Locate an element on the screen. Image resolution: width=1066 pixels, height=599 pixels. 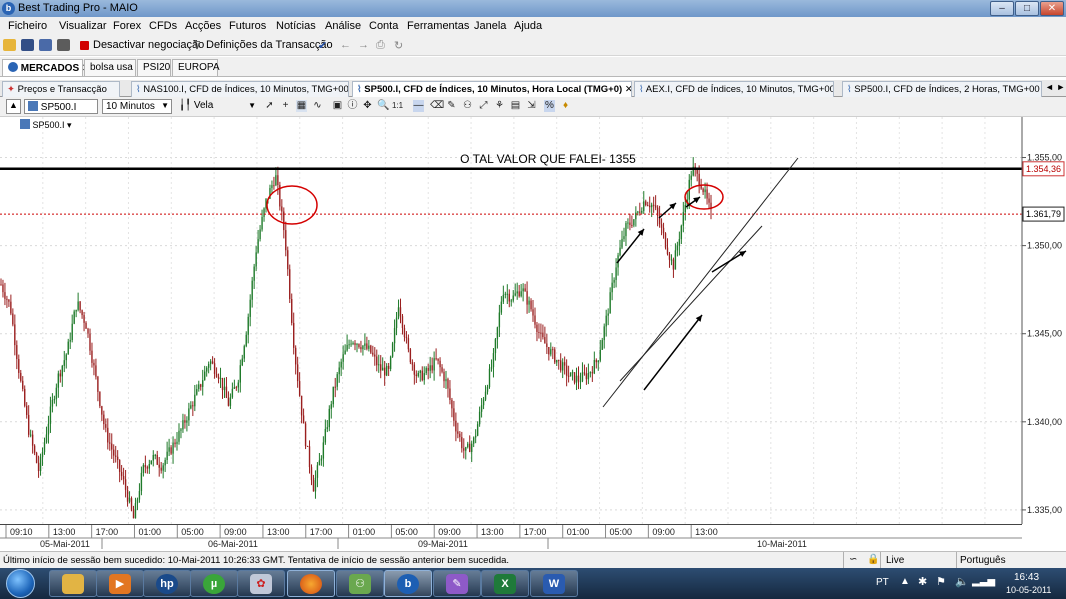
taskbar-hp: hp is located at coordinates (167, 583).